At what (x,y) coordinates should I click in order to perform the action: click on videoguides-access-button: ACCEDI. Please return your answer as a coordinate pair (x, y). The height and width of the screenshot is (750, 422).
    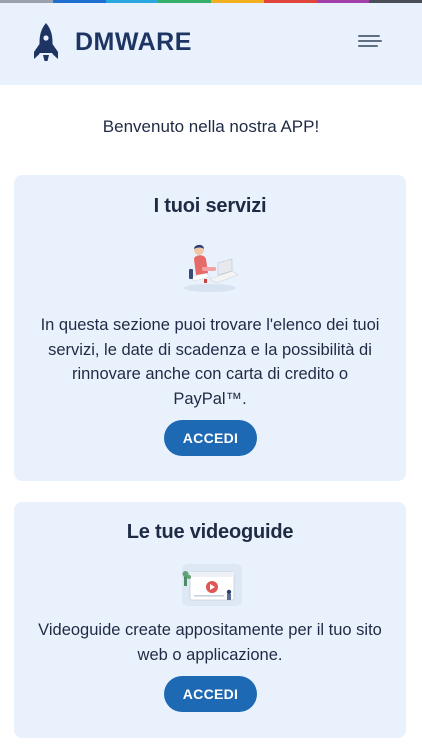
    Looking at the image, I should click on (210, 694).